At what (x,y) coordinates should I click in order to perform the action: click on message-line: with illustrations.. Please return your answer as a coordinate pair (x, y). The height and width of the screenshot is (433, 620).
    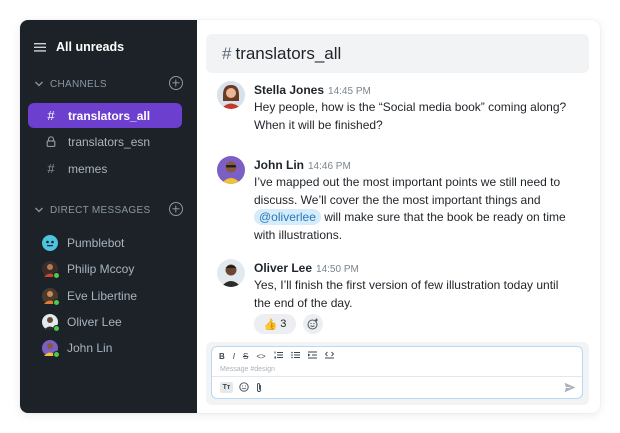
    Looking at the image, I should click on (298, 234).